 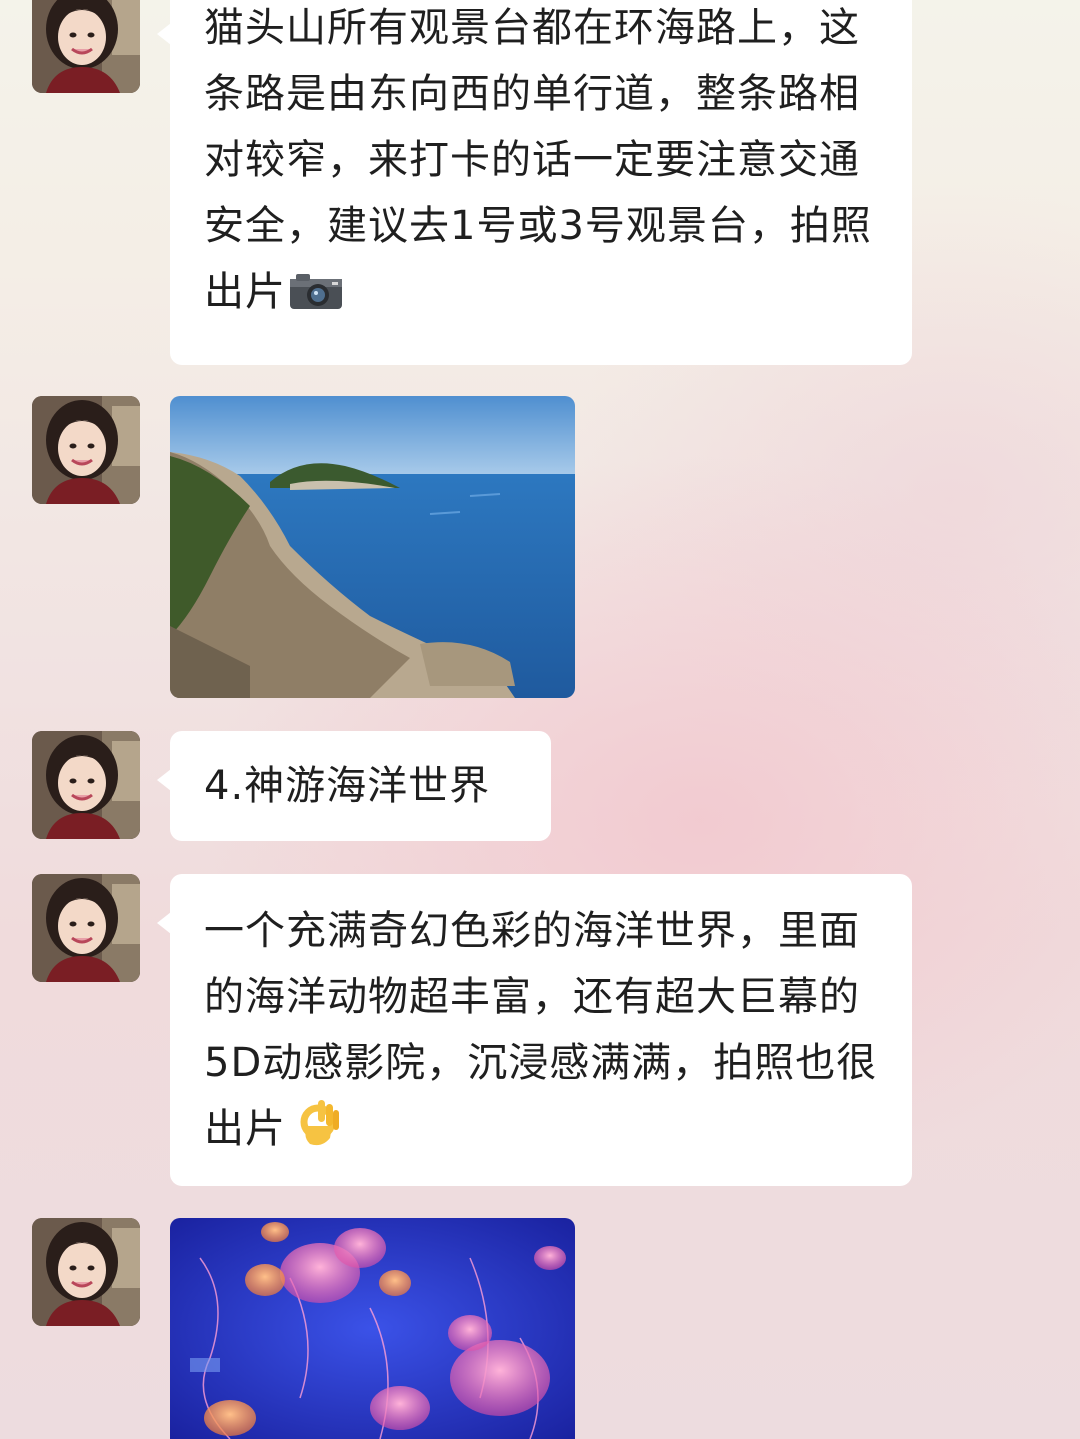 What do you see at coordinates (314, 1132) in the screenshot?
I see `ok-hand-icon` at bounding box center [314, 1132].